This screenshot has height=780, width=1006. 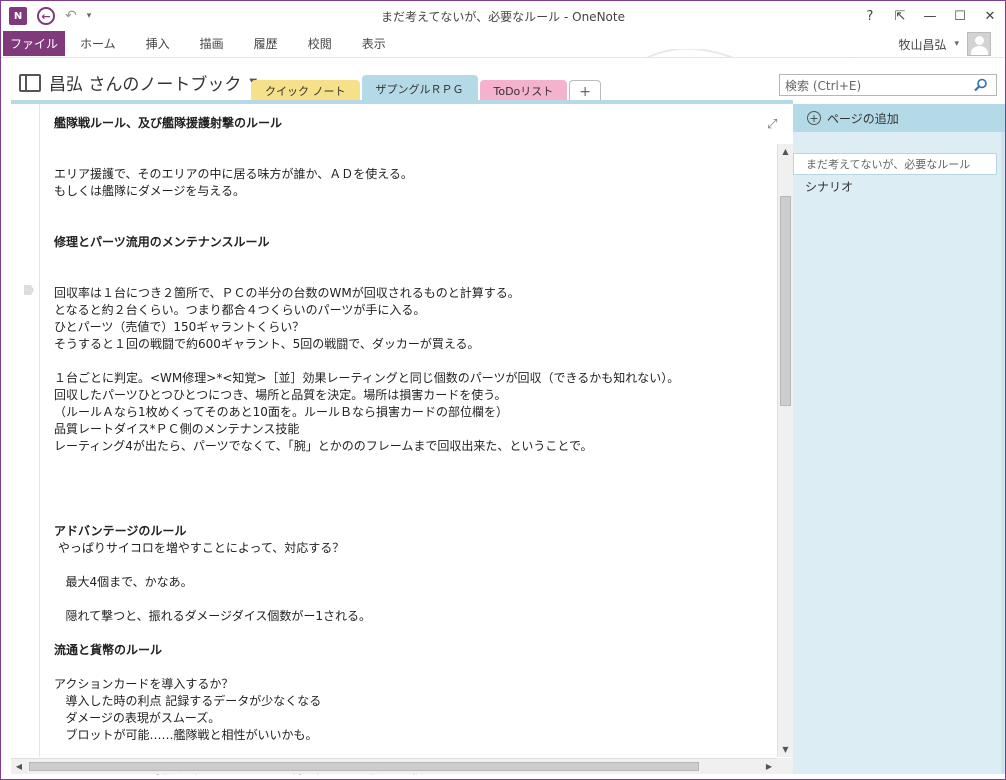 I want to click on search-input: 検索 (Ctrl+E), so click(x=888, y=85).